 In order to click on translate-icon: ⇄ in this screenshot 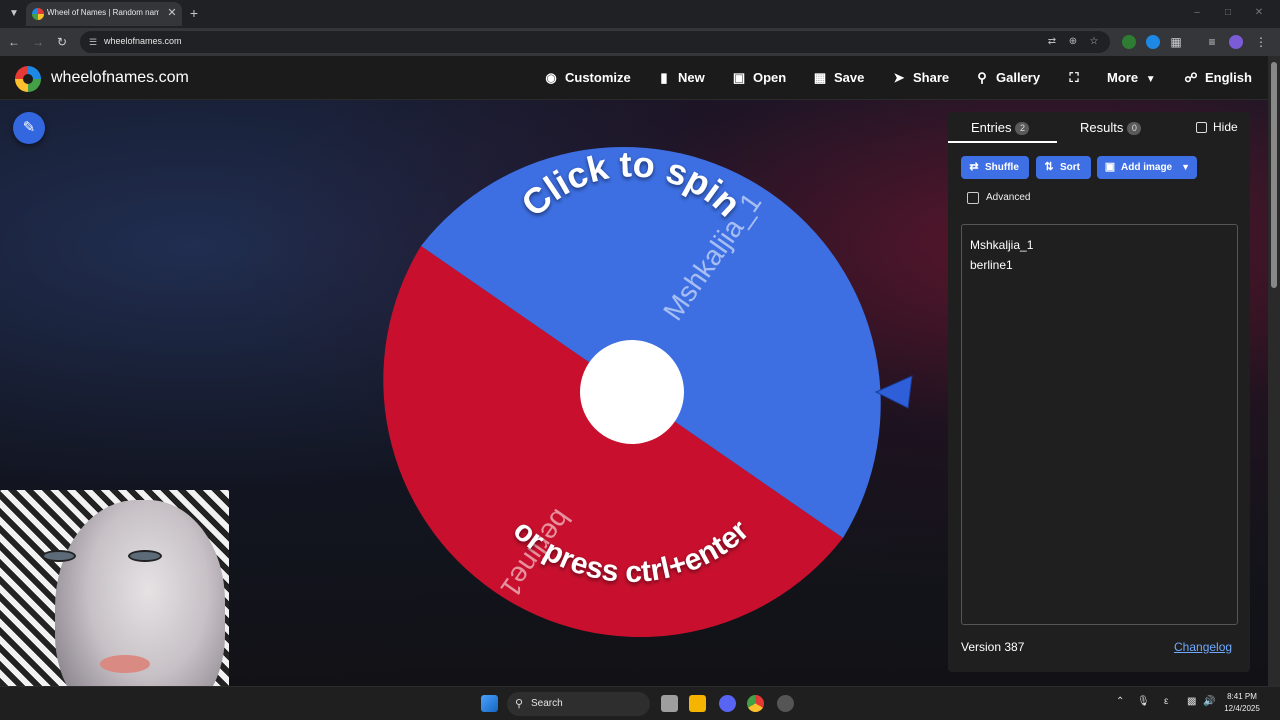, I will do `click(1052, 42)`.